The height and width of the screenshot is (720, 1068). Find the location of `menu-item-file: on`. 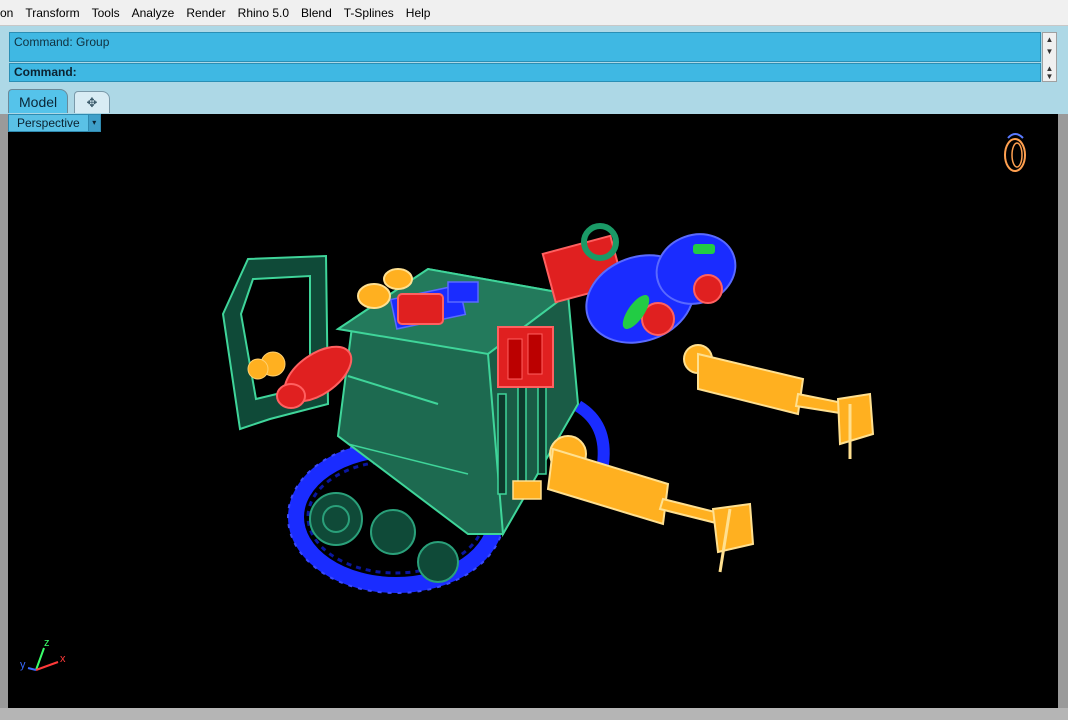

menu-item-file: on is located at coordinates (9, 13).